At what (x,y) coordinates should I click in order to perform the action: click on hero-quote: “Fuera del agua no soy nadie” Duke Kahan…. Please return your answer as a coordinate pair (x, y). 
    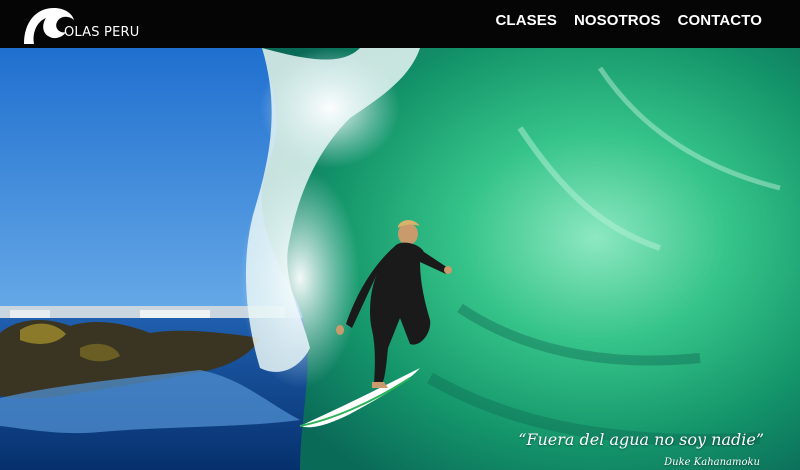
    Looking at the image, I should click on (641, 449).